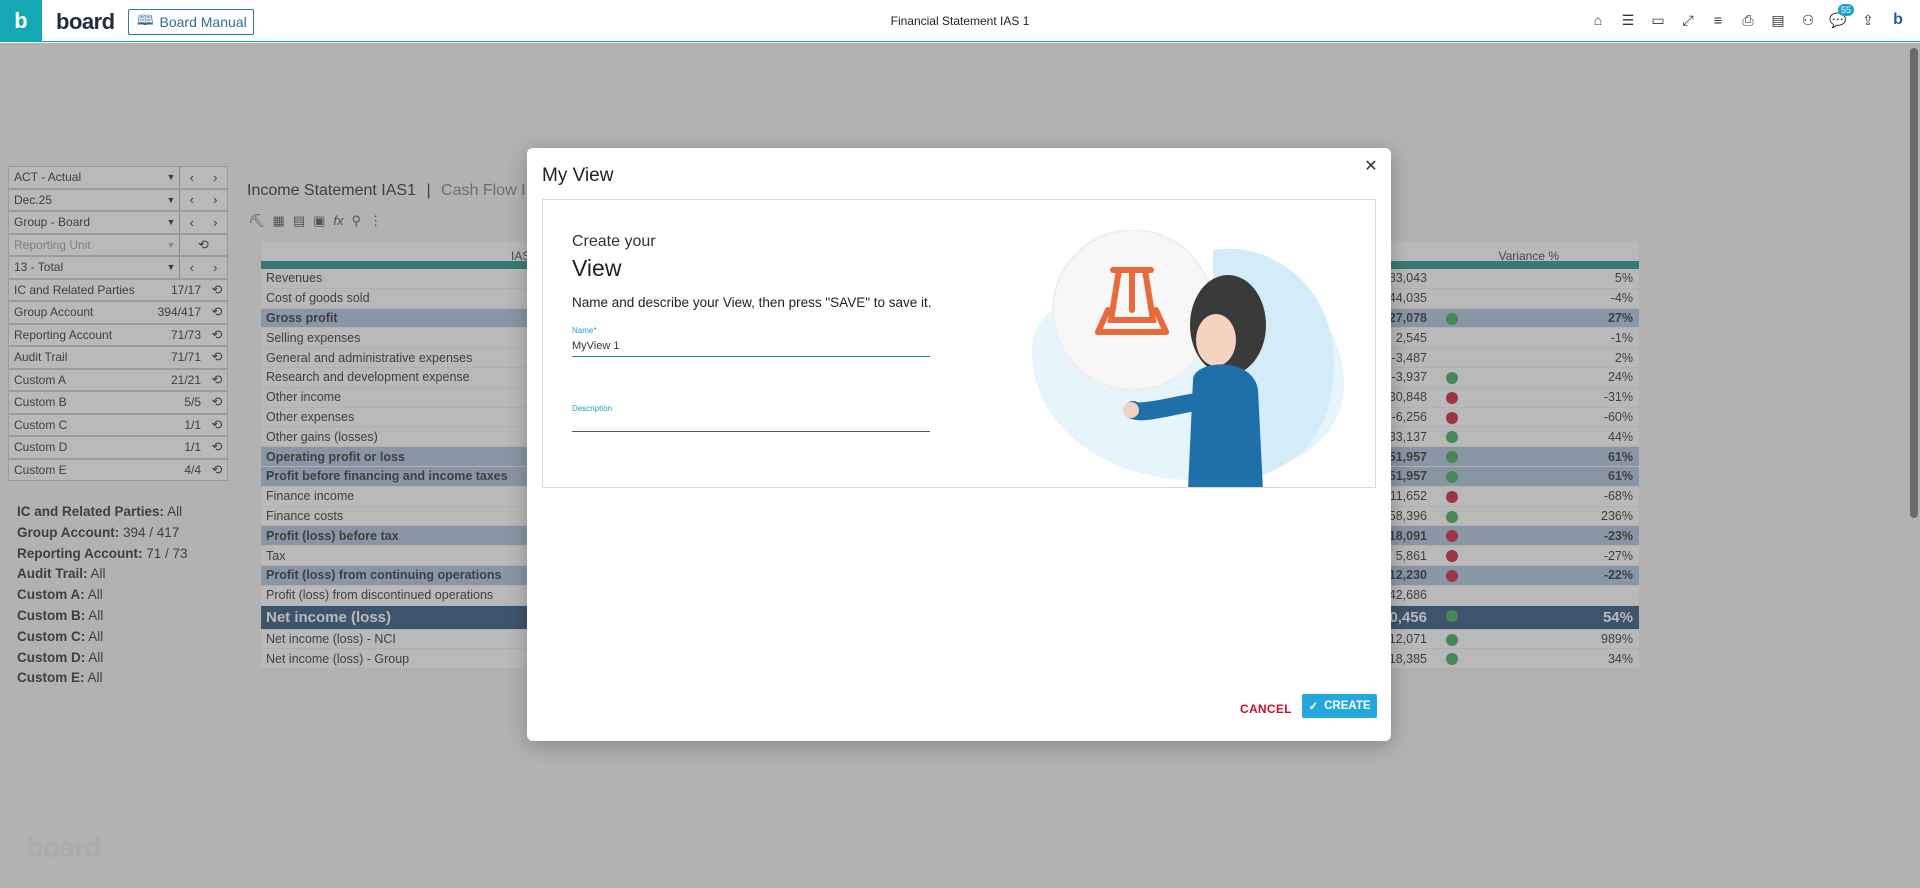 This screenshot has height=888, width=1920. Describe the element at coordinates (1845, 10) in the screenshot. I see `chat-count-badge: 55` at that location.